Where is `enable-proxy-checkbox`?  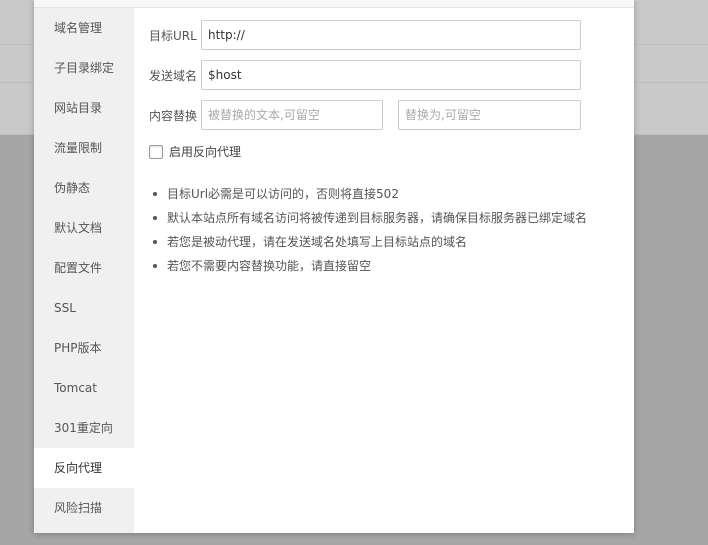
enable-proxy-checkbox is located at coordinates (156, 151).